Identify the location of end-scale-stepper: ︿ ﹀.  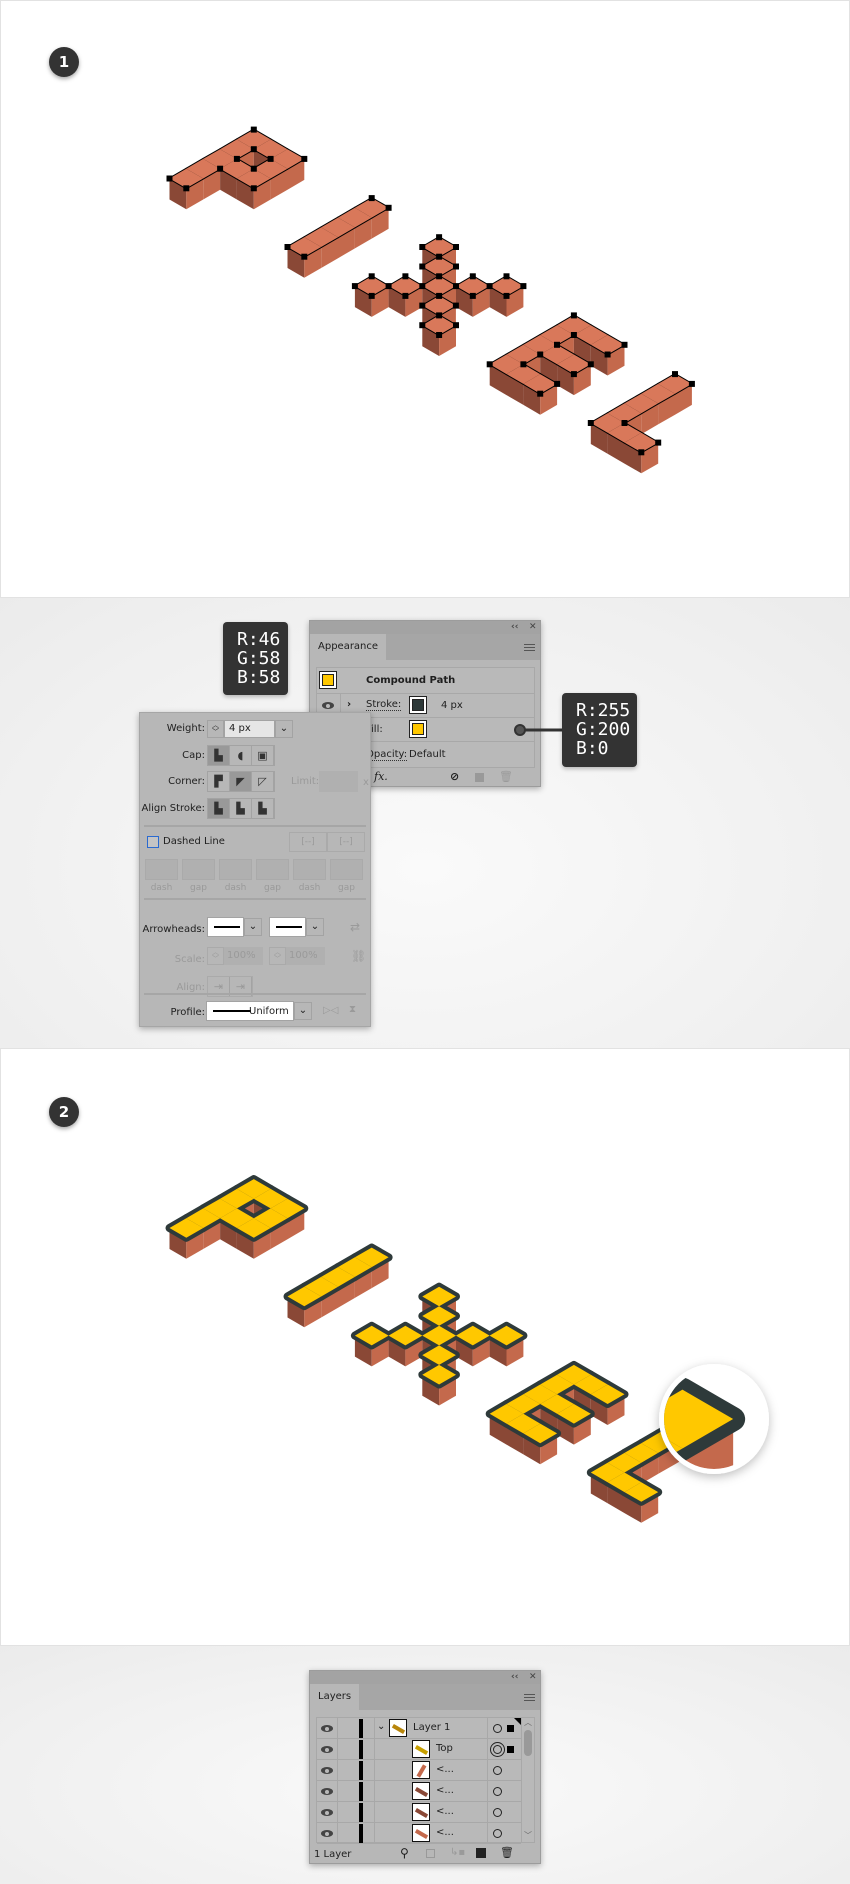
(277, 956).